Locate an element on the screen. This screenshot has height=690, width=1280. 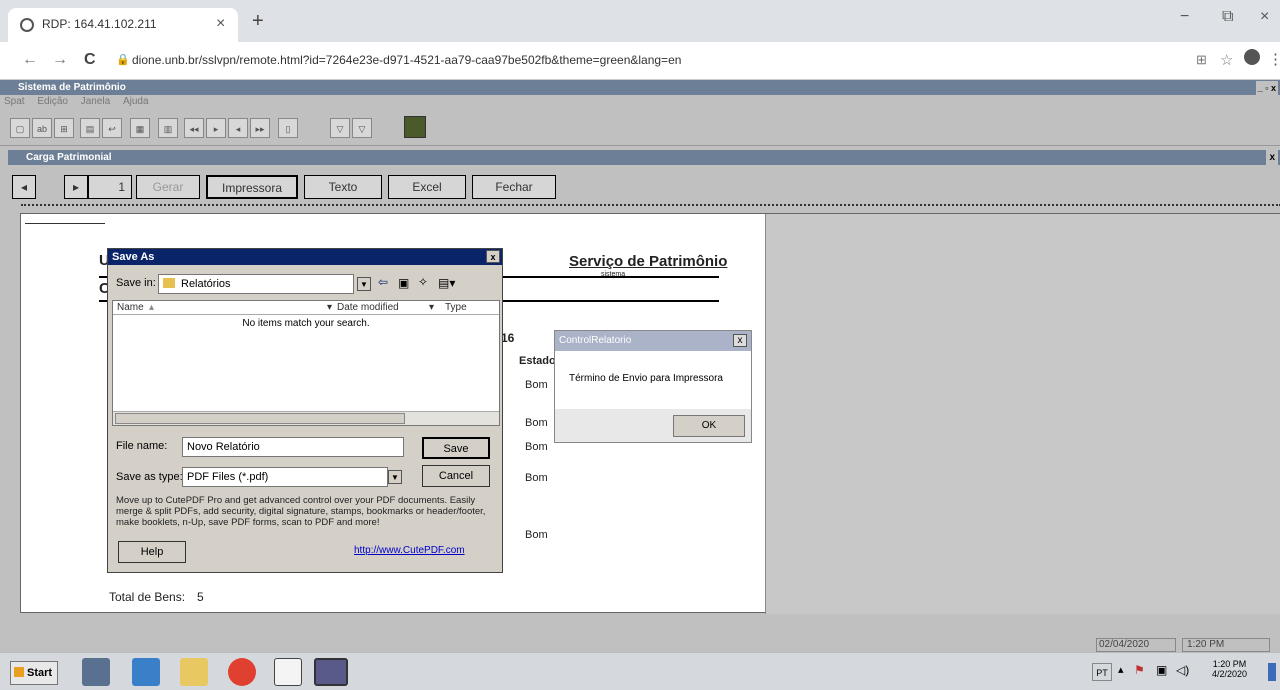
gerar-button: Gerar is located at coordinates (168, 187).